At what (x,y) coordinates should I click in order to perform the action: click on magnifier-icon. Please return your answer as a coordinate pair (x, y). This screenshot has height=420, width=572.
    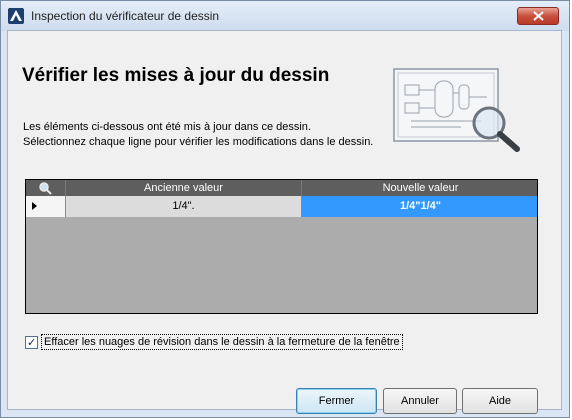
    Looking at the image, I should click on (45, 188).